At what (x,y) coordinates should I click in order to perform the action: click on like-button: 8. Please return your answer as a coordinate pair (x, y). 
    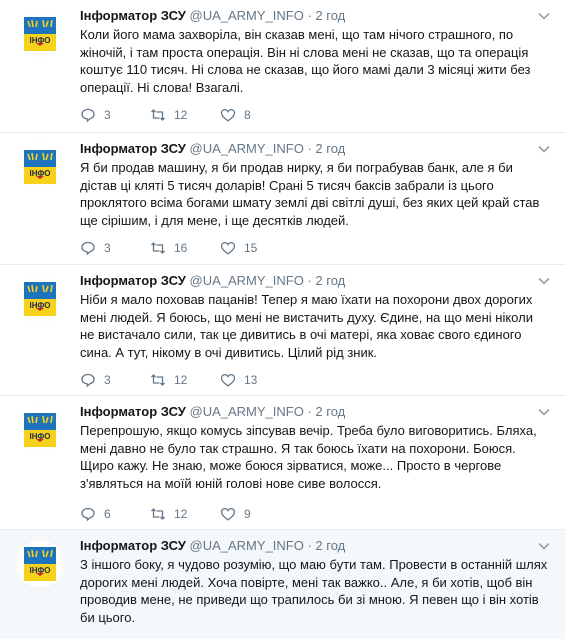
    Looking at the image, I should click on (255, 115).